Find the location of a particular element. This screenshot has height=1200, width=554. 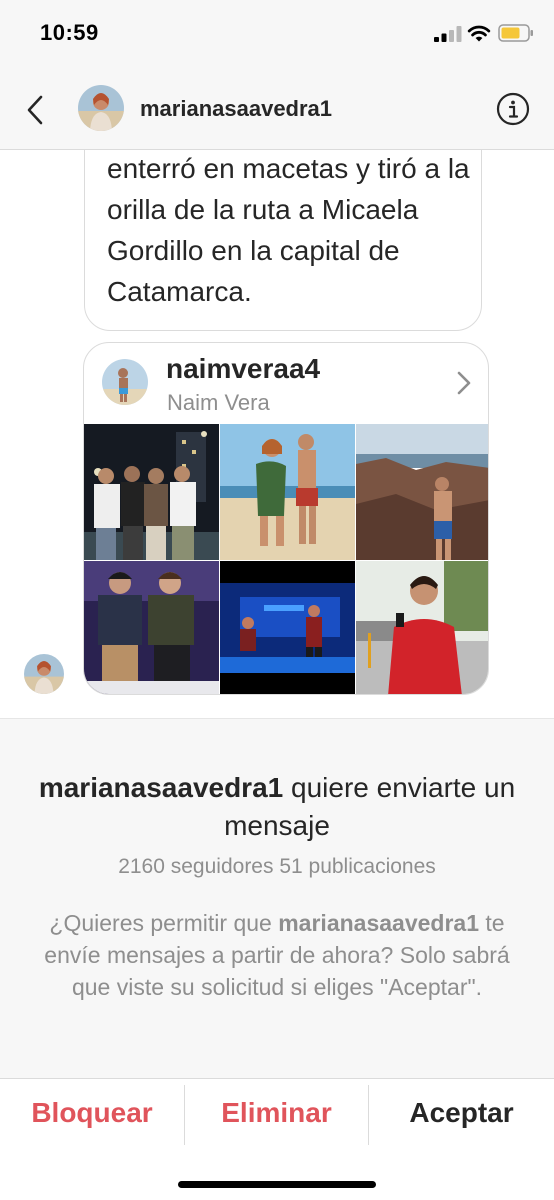

chevron-right-icon is located at coordinates (464, 383).